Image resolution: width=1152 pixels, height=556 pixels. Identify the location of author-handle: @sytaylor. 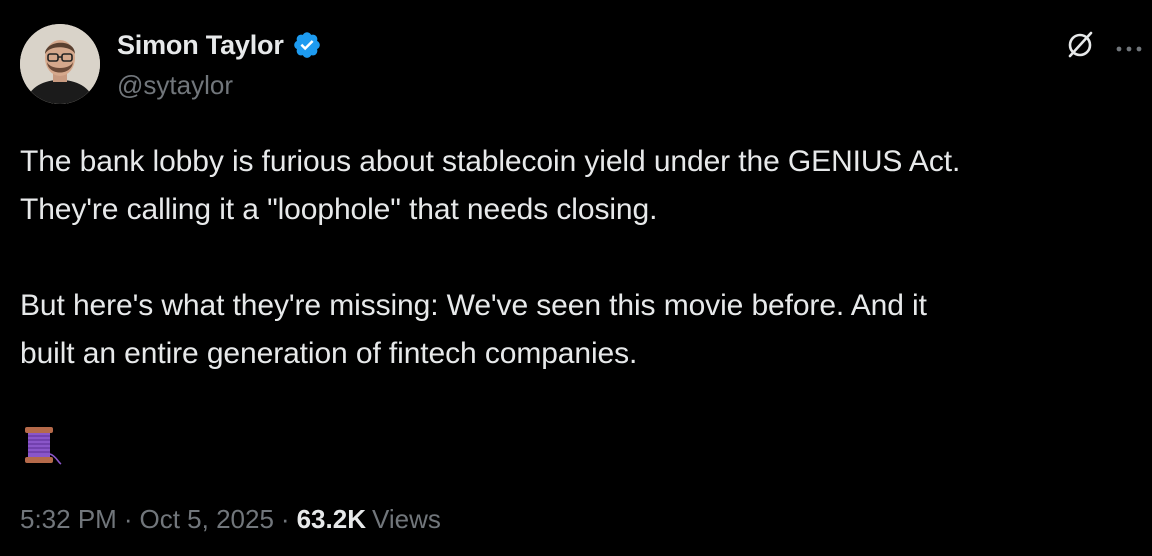
(175, 85).